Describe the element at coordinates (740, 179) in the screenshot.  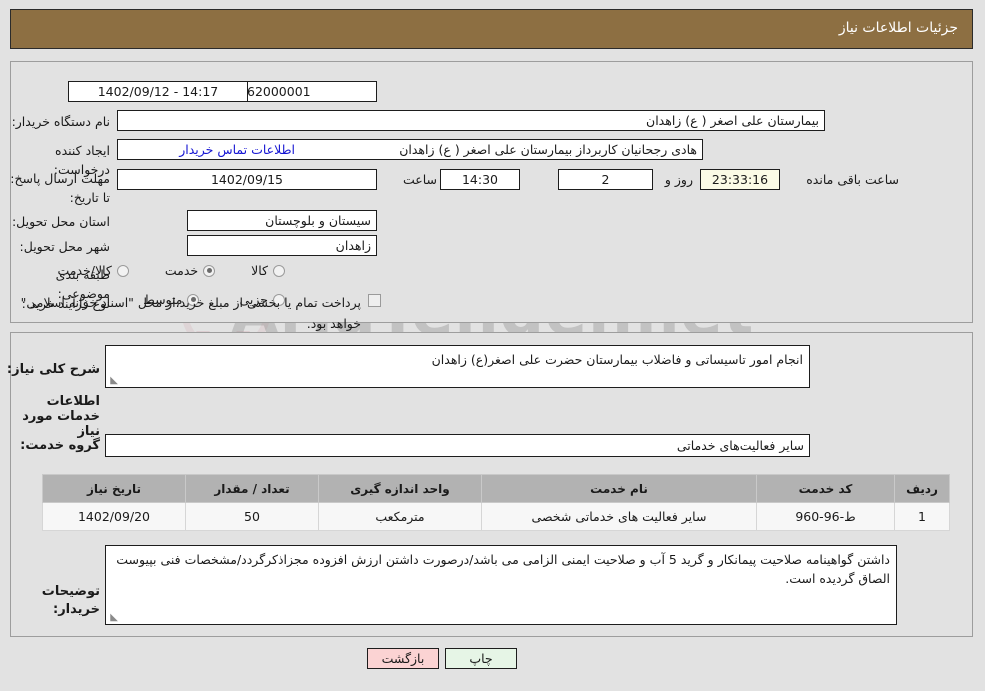
I see `countdown-timer-field: 23:33:16` at that location.